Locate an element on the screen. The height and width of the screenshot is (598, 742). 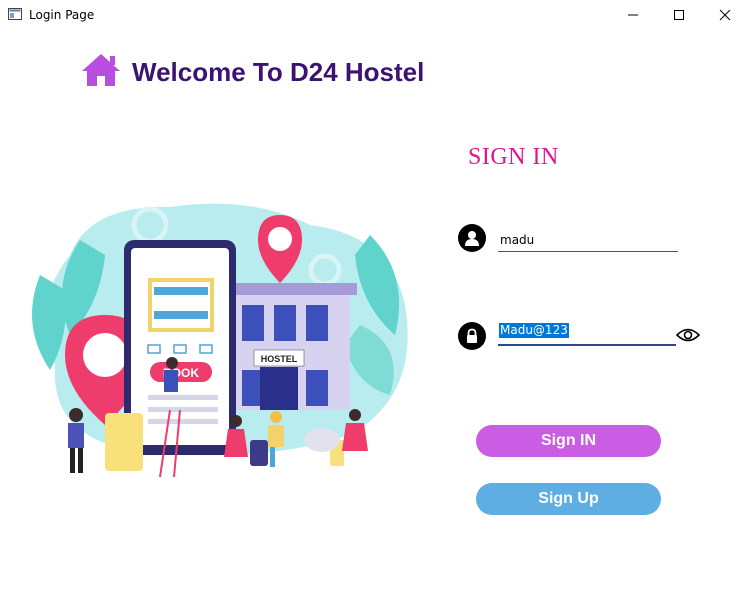
maximize-icon is located at coordinates (679, 15).